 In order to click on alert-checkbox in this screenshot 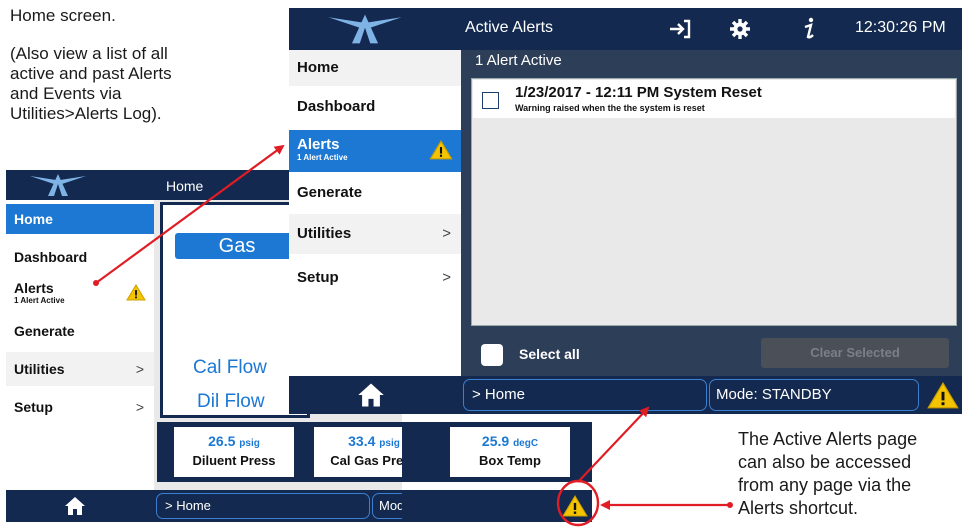, I will do `click(490, 100)`.